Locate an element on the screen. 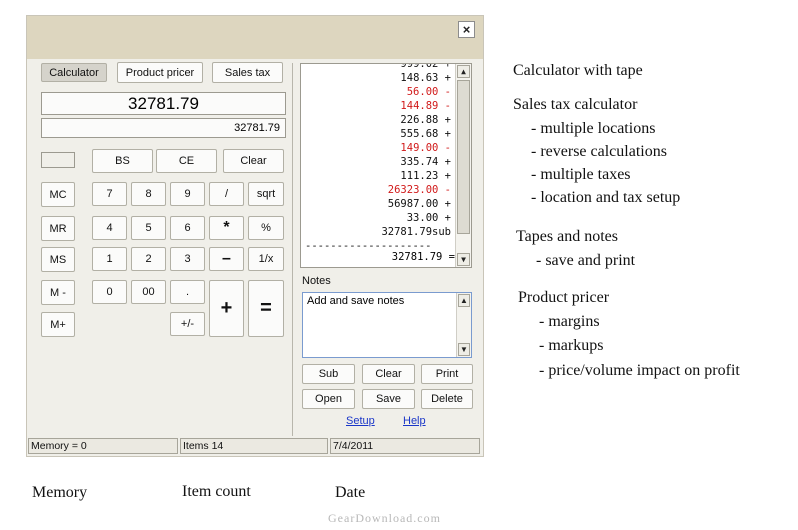  clear-button: Clear is located at coordinates (253, 161).